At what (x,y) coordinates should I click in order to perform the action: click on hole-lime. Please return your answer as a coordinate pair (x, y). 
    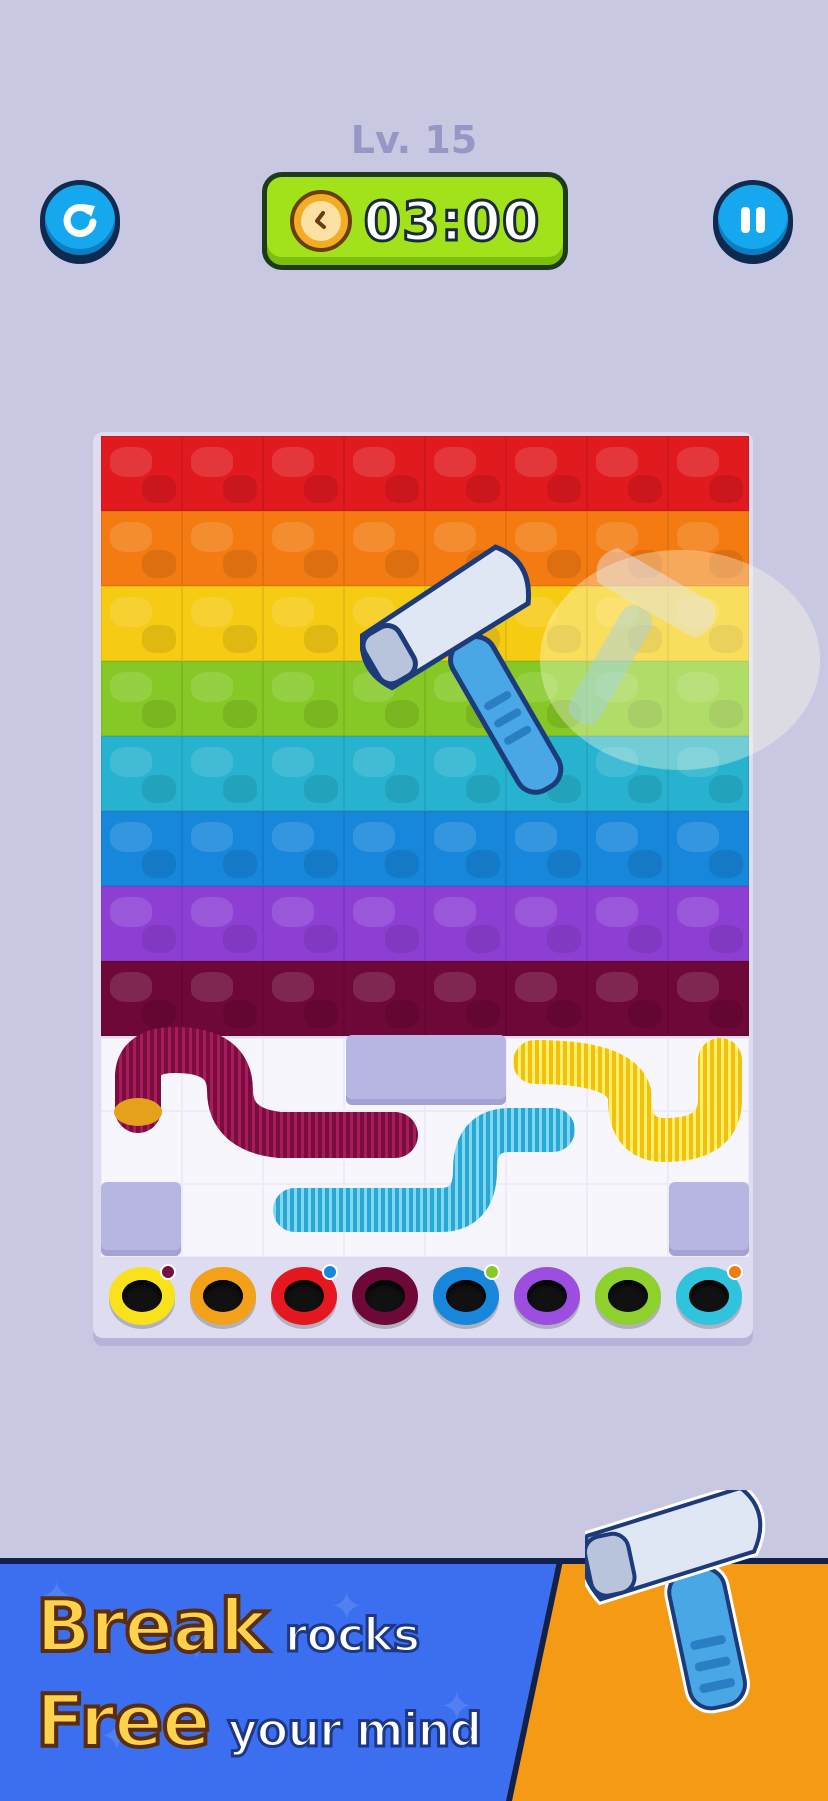
    Looking at the image, I should click on (627, 1296).